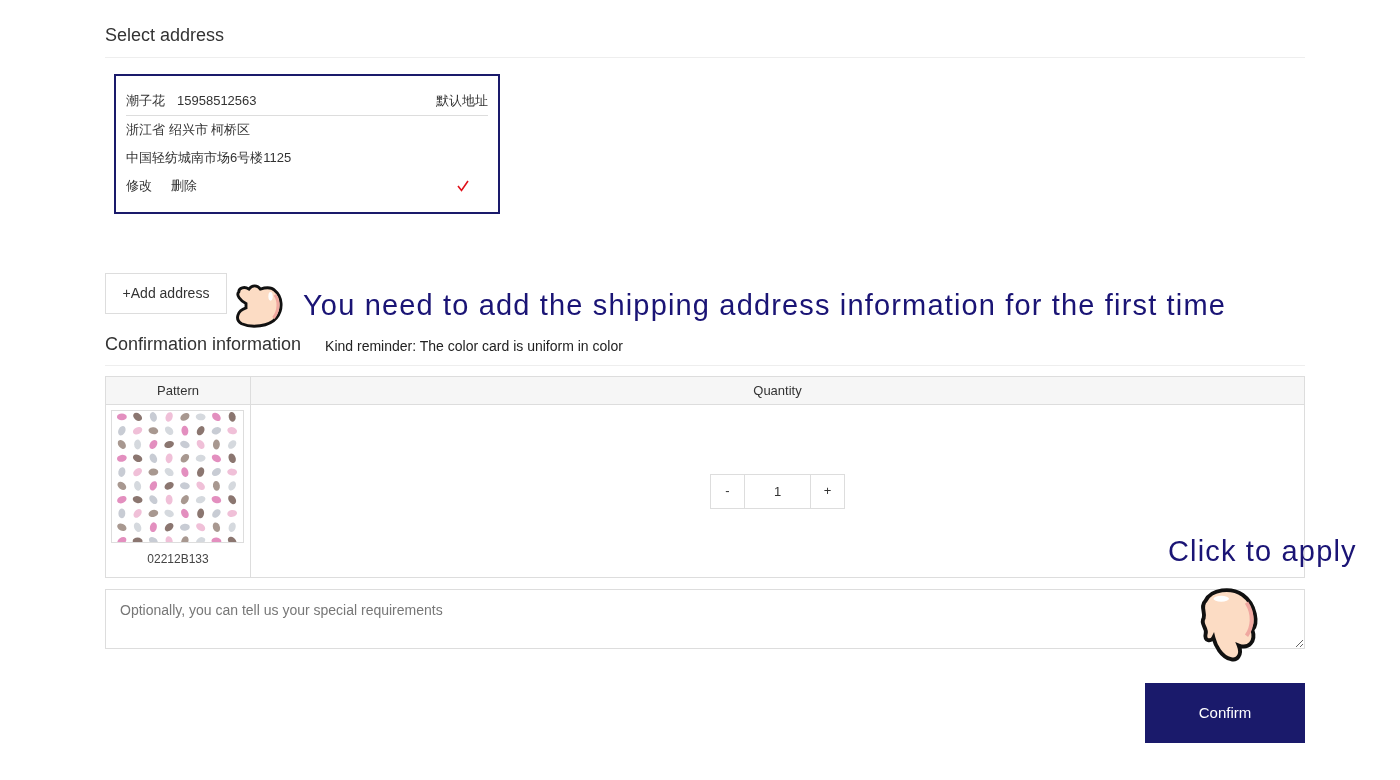  What do you see at coordinates (178, 559) in the screenshot?
I see `pattern-code: 02212B133` at bounding box center [178, 559].